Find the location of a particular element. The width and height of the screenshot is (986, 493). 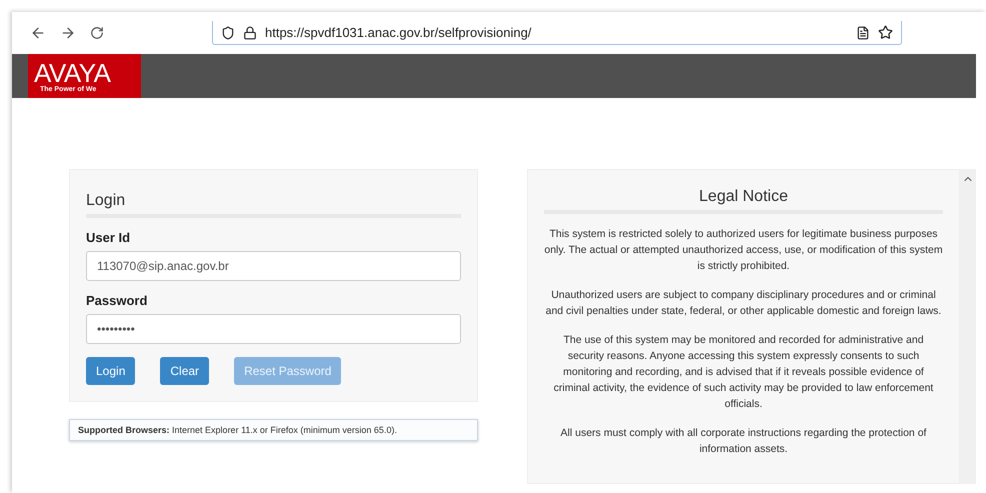

action-button: Clear is located at coordinates (185, 371).